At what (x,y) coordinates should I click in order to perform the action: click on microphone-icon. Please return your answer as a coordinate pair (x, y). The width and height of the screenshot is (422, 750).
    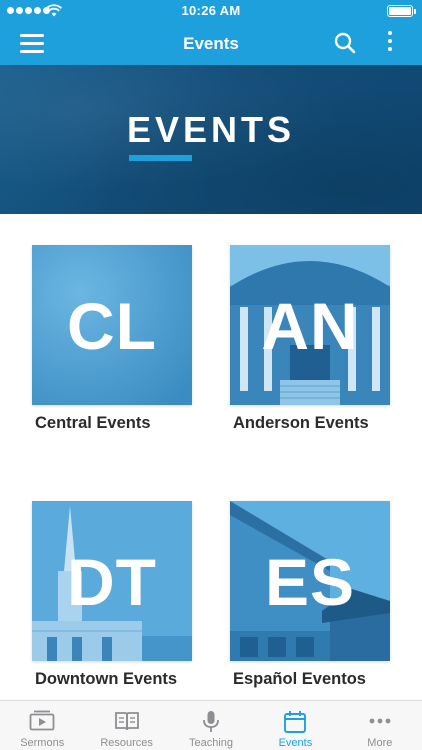
    Looking at the image, I should click on (211, 721).